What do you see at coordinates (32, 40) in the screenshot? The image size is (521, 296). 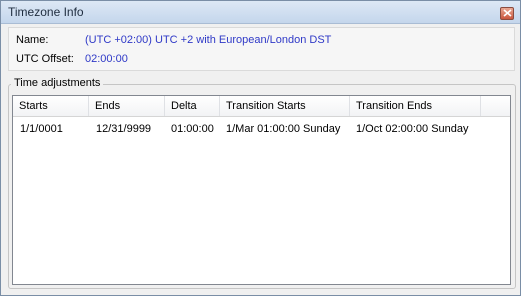 I see `name-label: Name:` at bounding box center [32, 40].